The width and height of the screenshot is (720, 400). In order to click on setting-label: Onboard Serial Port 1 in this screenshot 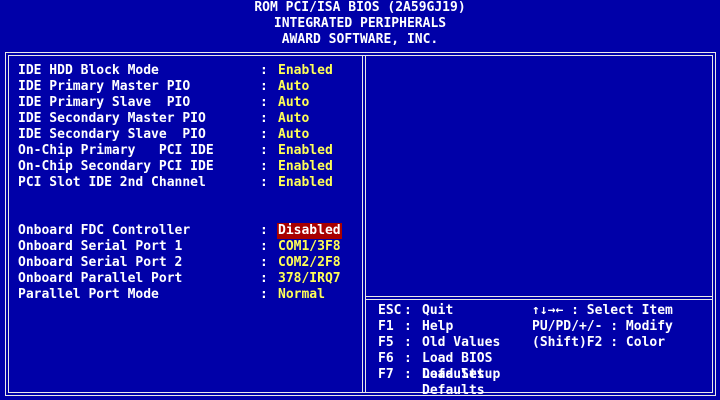, I will do `click(100, 246)`.